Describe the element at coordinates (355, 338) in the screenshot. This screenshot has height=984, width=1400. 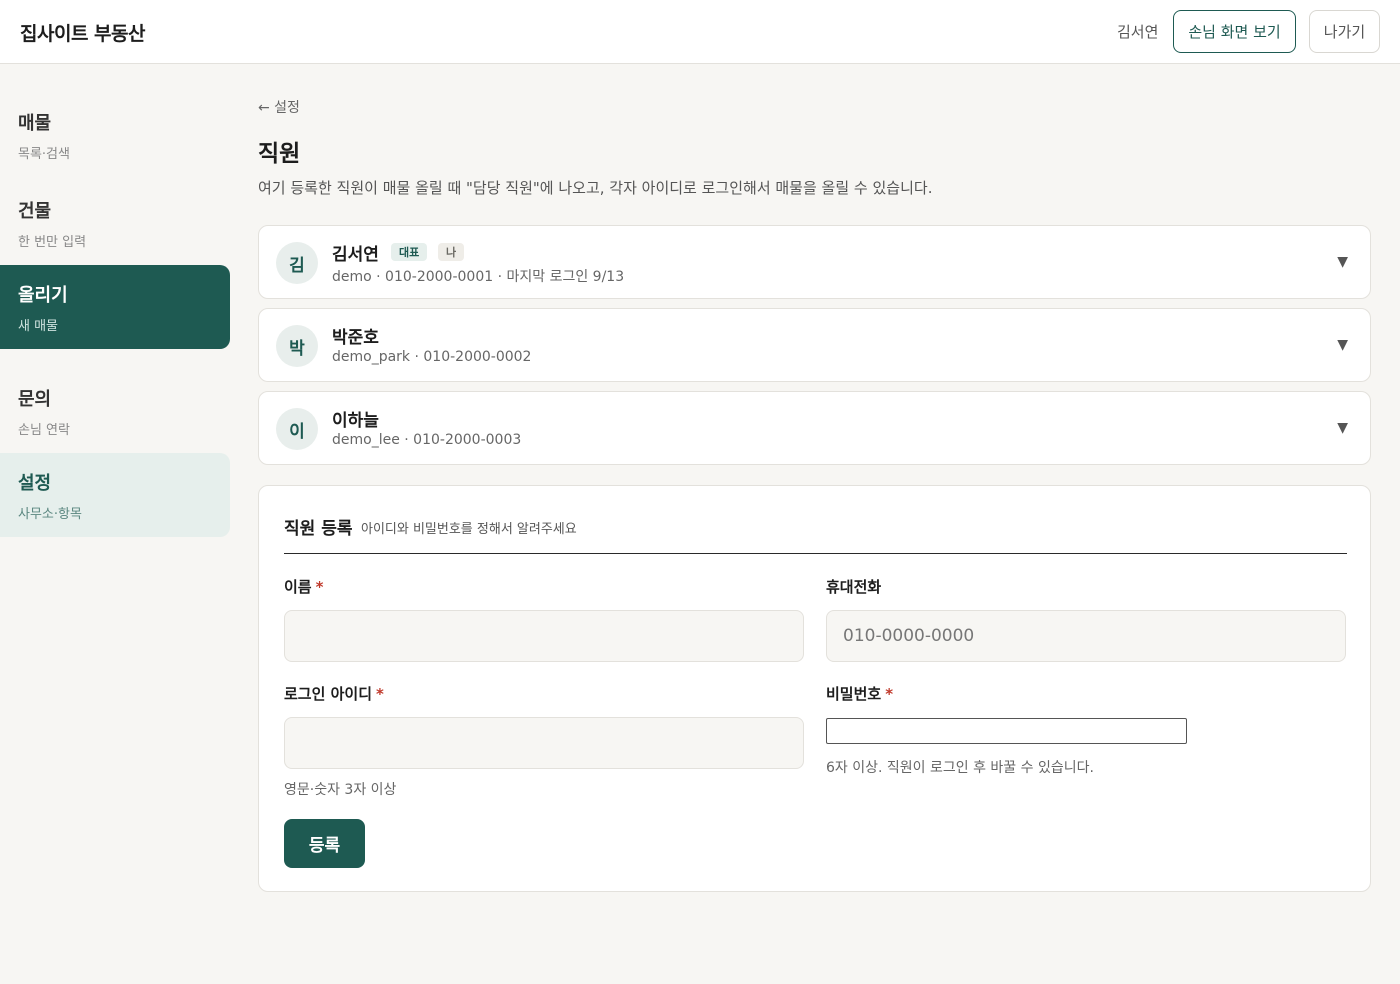
I see `staff-name: 박준호` at that location.